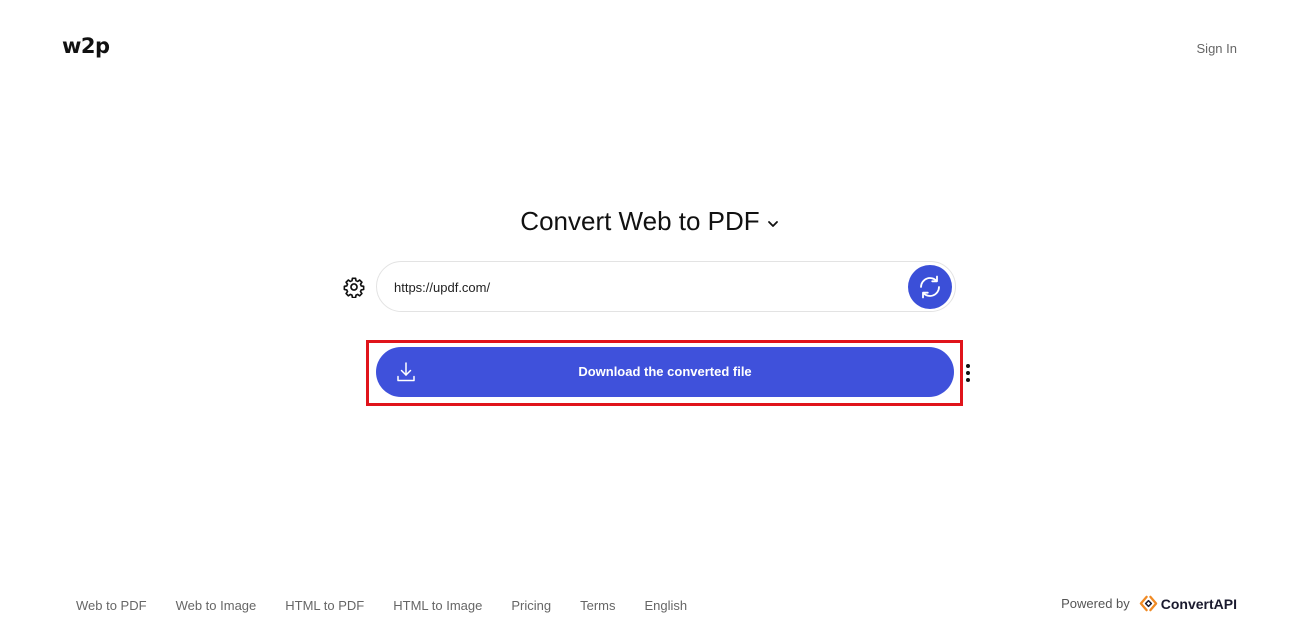  I want to click on footer-link-web-to-pdf: Web to PDF, so click(111, 605).